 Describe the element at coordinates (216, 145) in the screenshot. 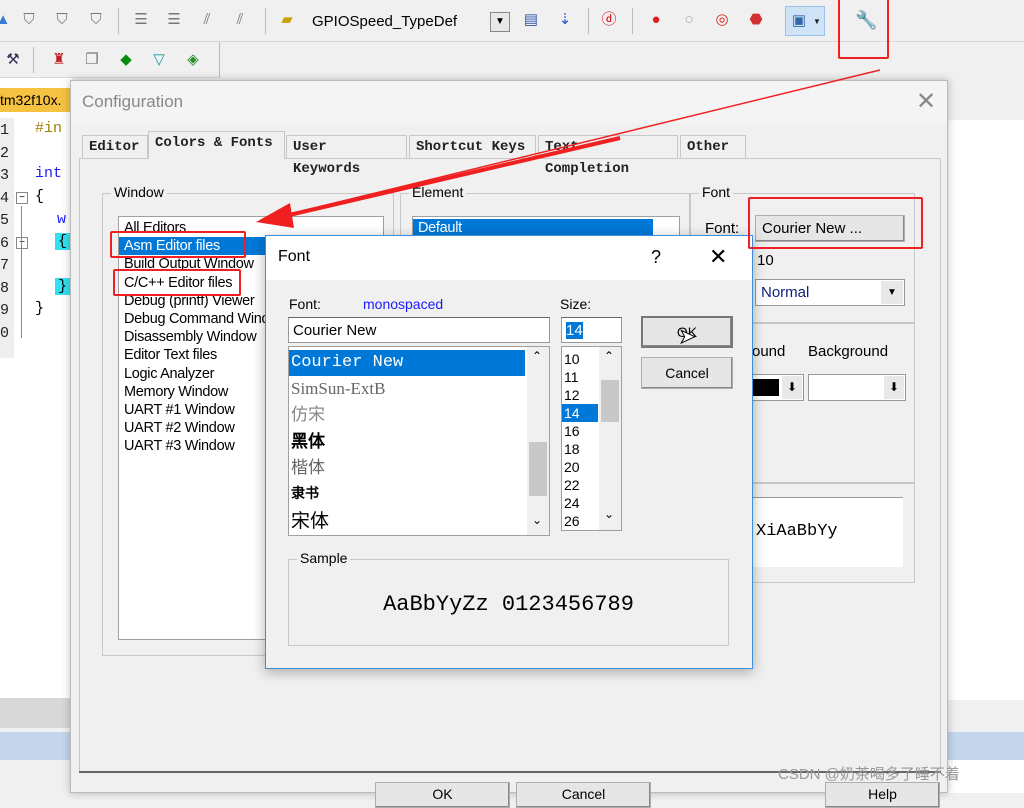

I see `tab-colors-fonts: Colors & Fonts` at that location.